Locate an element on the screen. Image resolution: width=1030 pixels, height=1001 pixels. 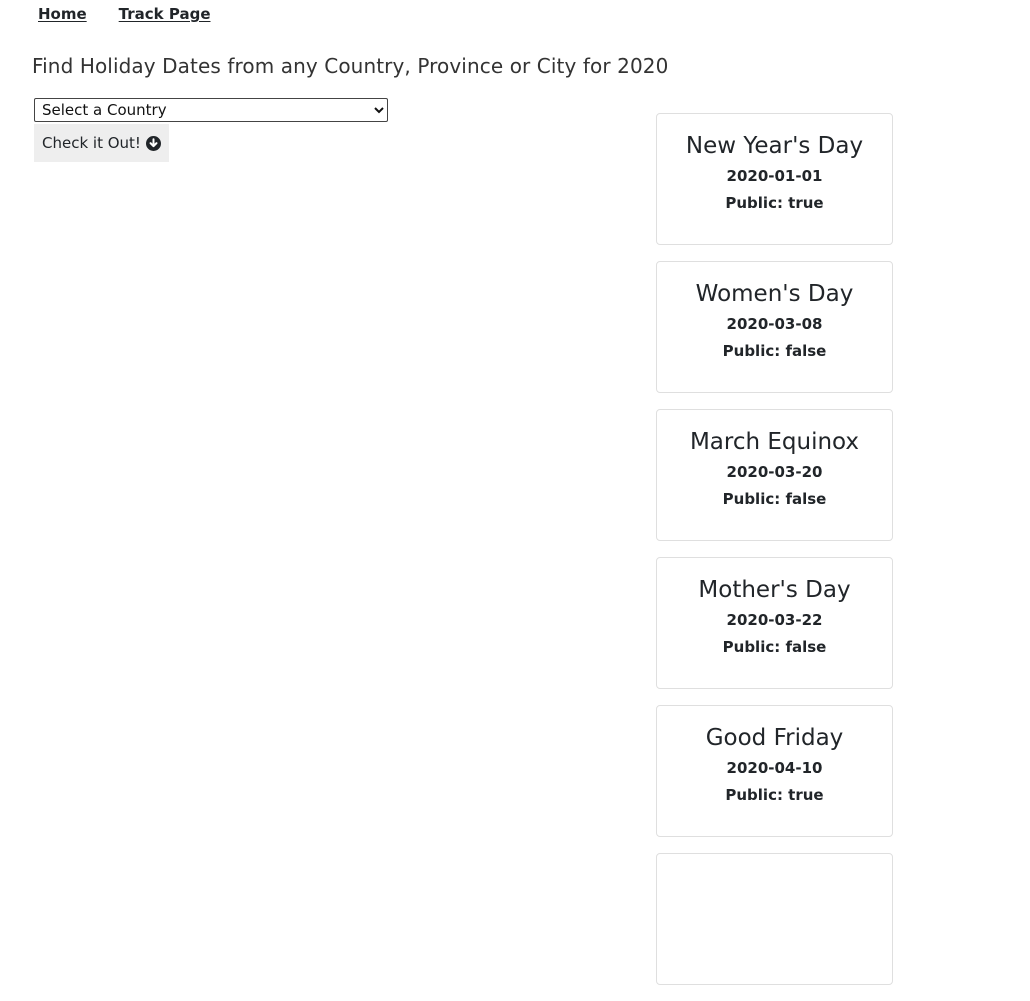
nav-track-page-link: Track Page is located at coordinates (165, 14).